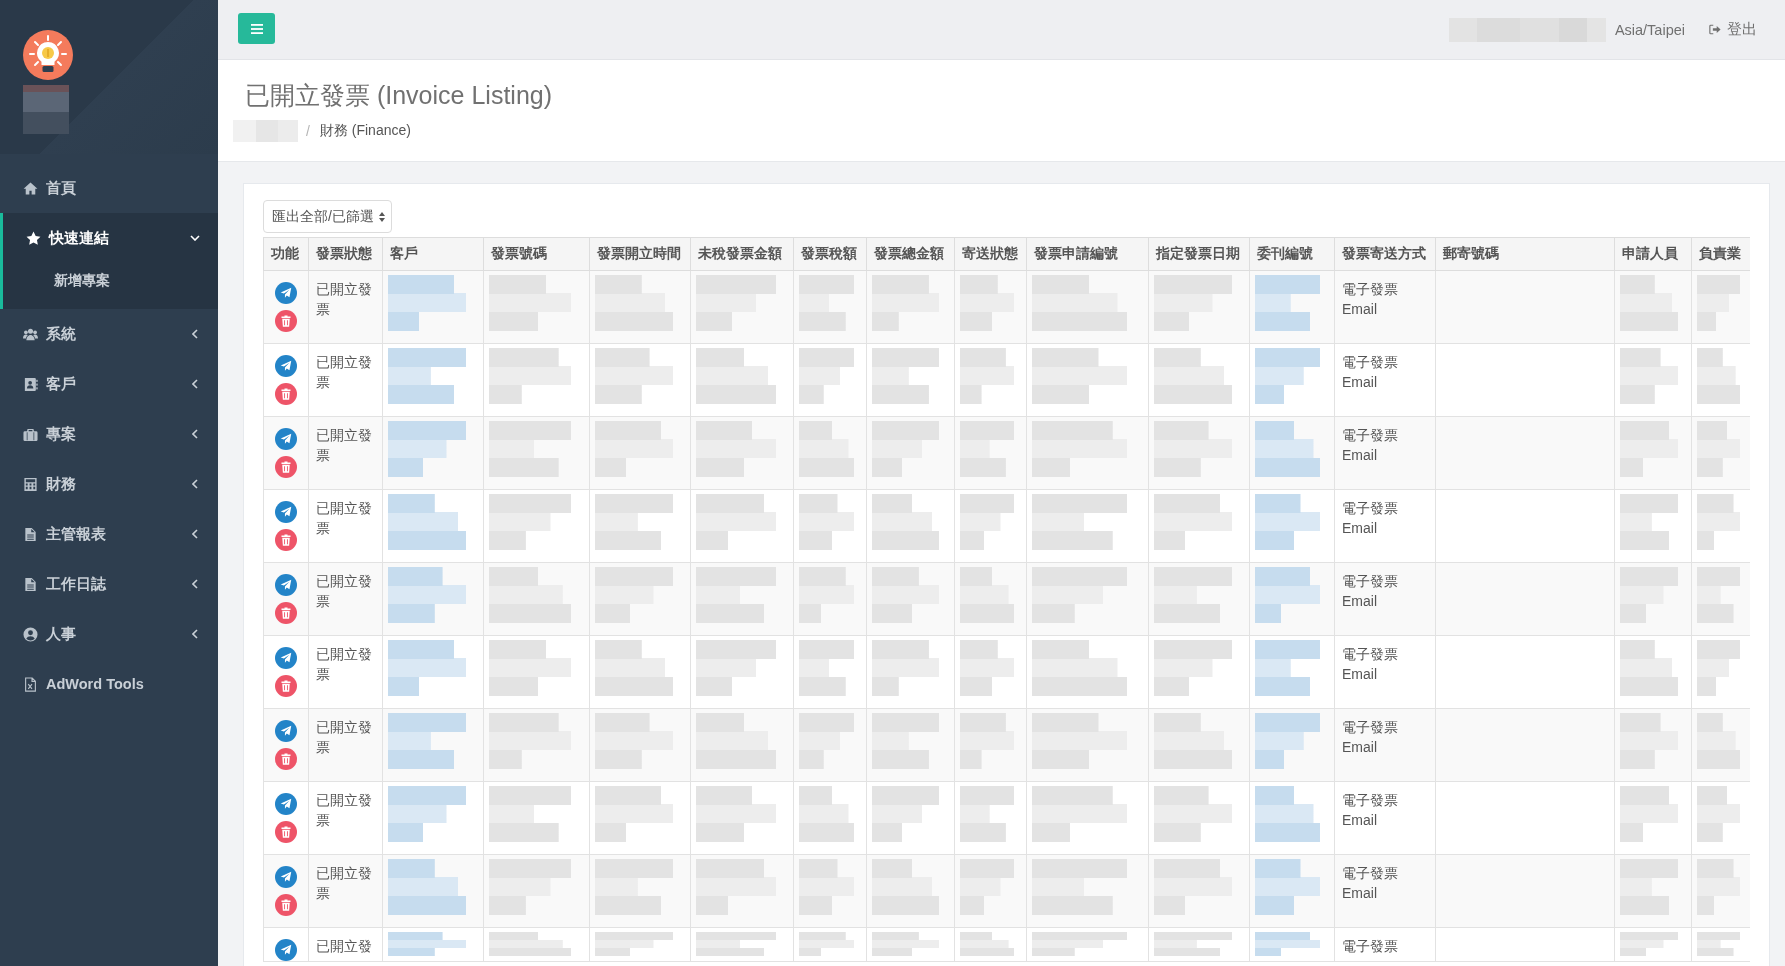 The height and width of the screenshot is (966, 1785). What do you see at coordinates (109, 584) in the screenshot?
I see `sidebar-menu-item: 工作日誌` at bounding box center [109, 584].